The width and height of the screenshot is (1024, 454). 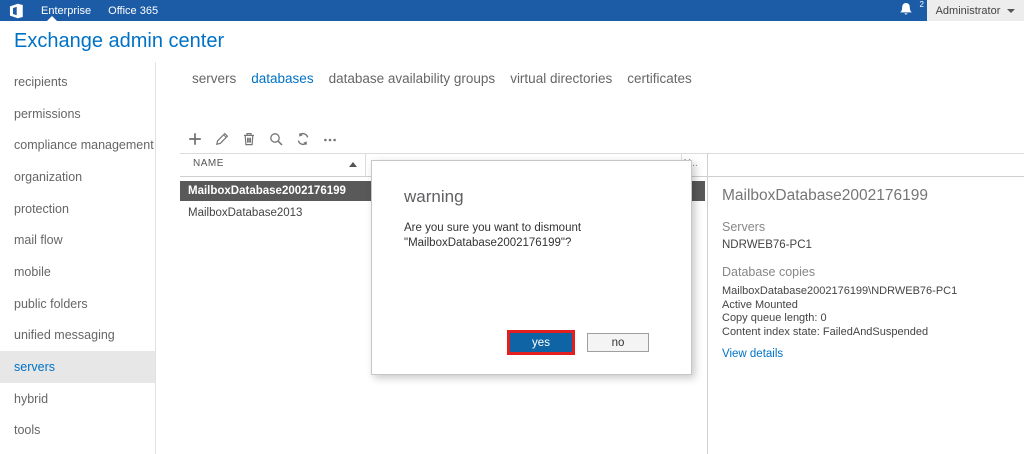 I want to click on sidebar-item-mobile: mobile, so click(x=77, y=272).